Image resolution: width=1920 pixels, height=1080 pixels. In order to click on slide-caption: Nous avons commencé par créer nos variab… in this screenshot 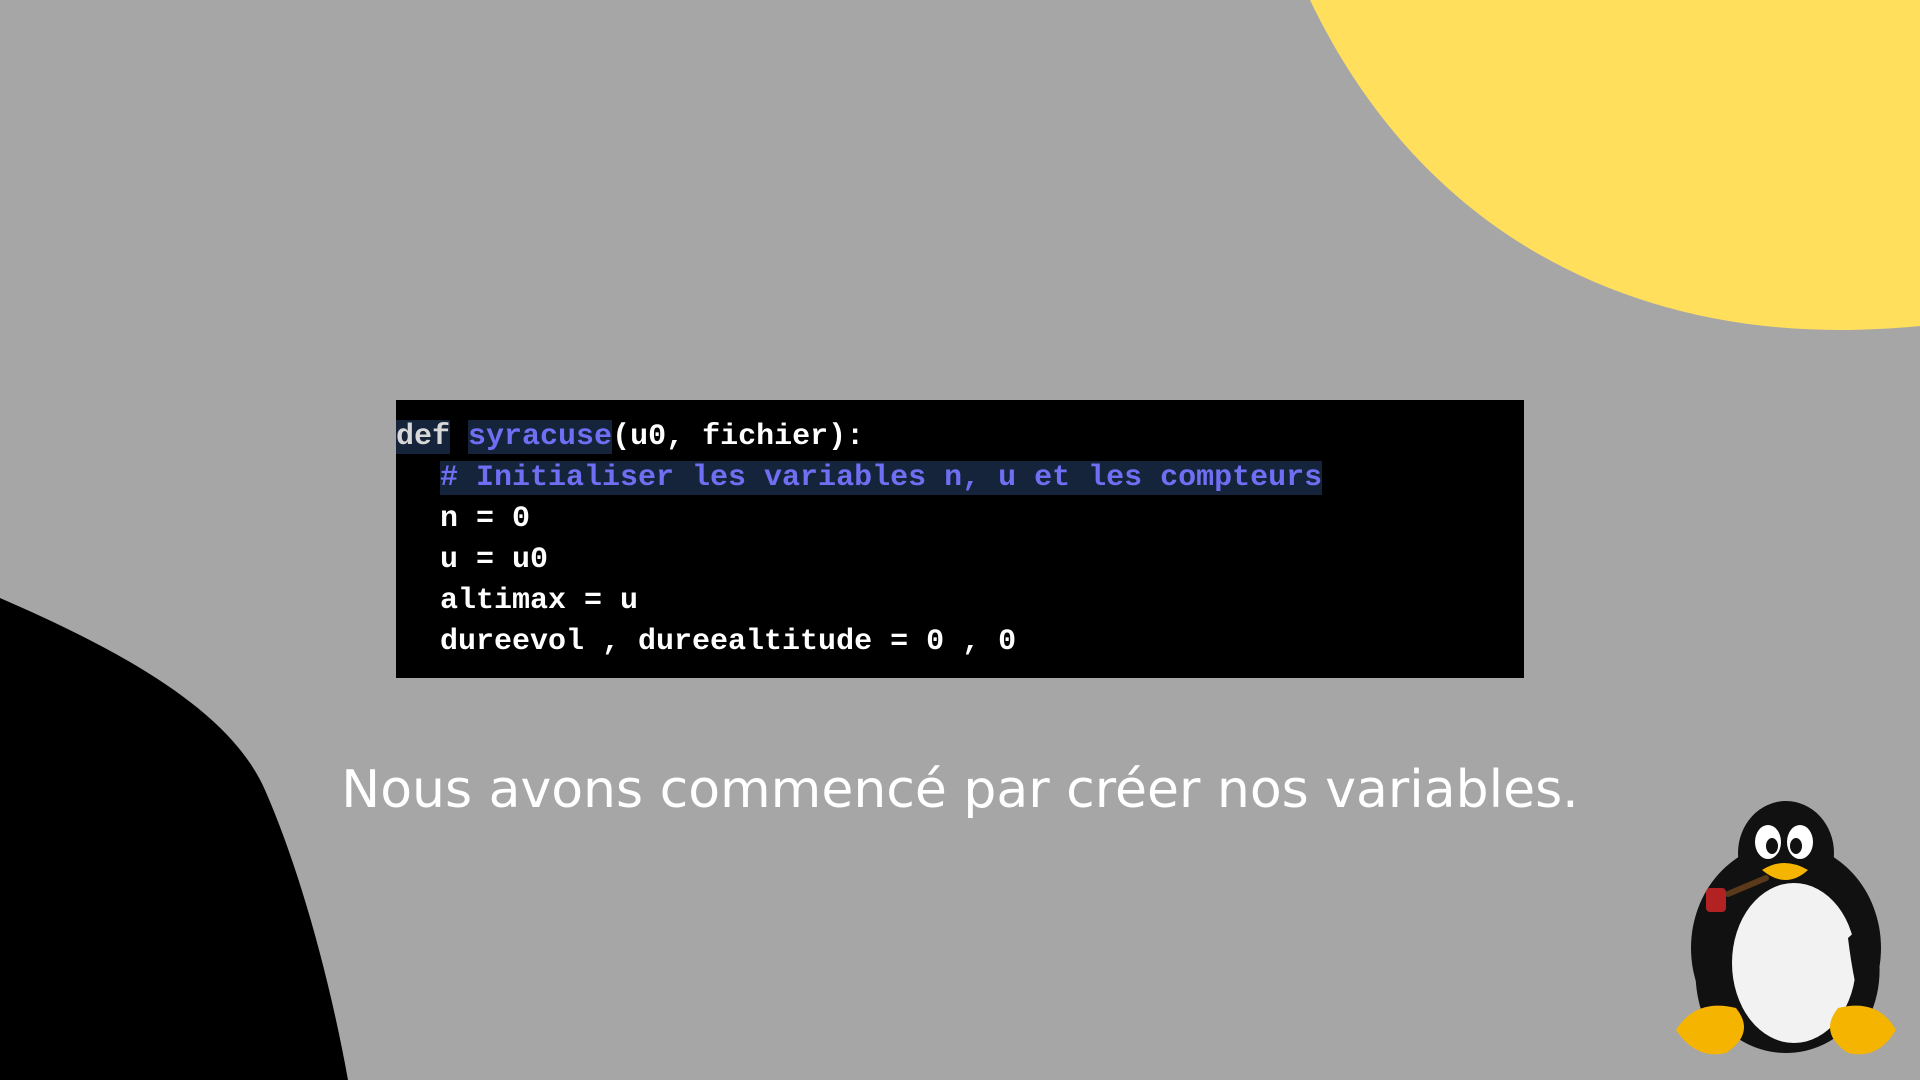, I will do `click(960, 790)`.